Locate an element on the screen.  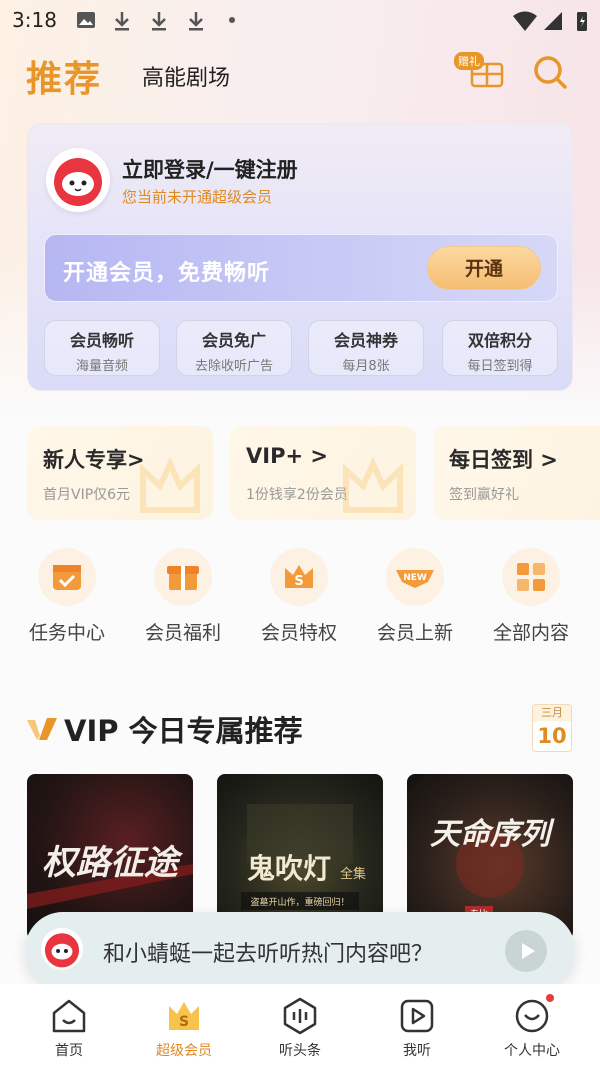
play-square-icon is located at coordinates (417, 1016).